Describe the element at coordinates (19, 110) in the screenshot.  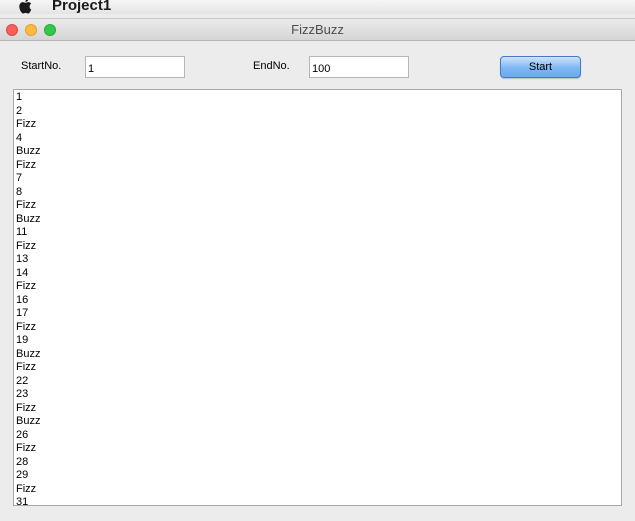
I see `list-item: 2` at that location.